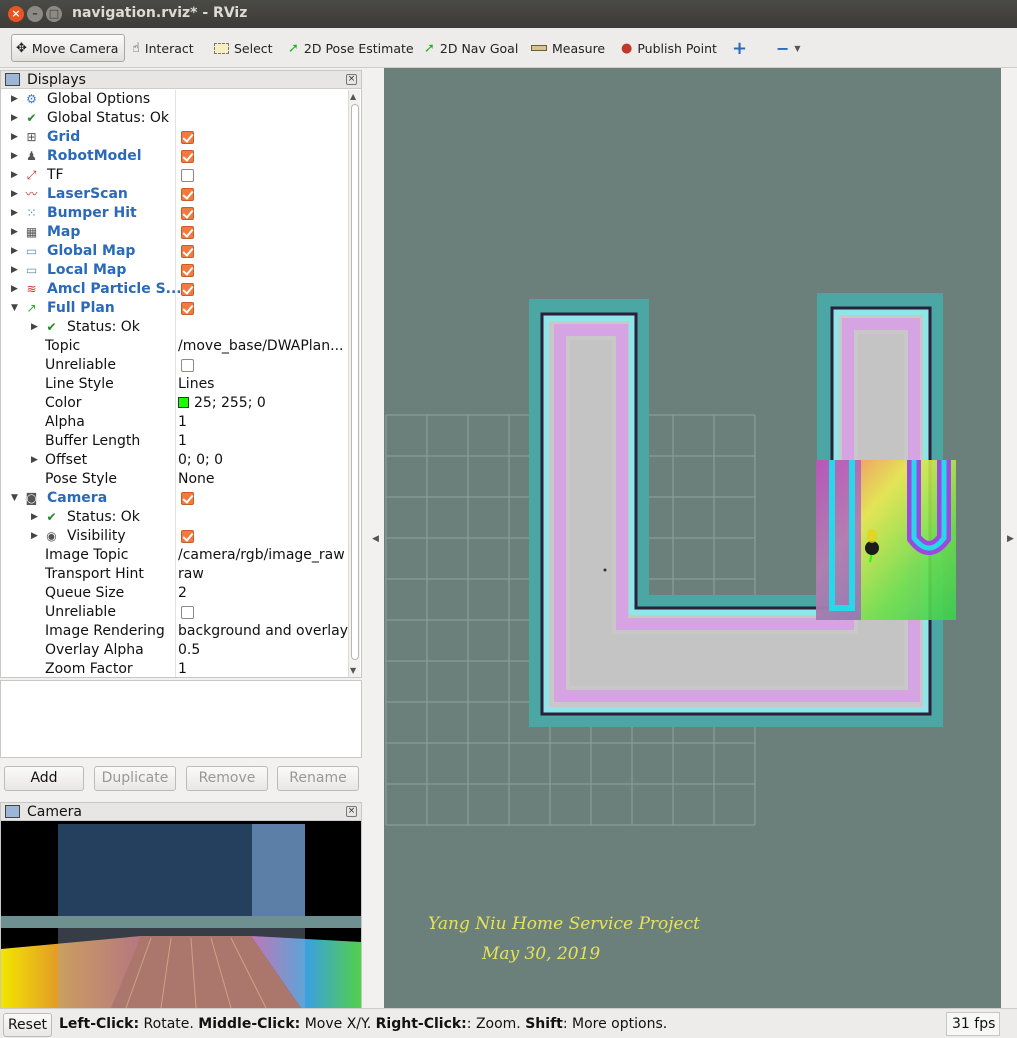  I want to click on scrollbar-thumb, so click(355, 382).